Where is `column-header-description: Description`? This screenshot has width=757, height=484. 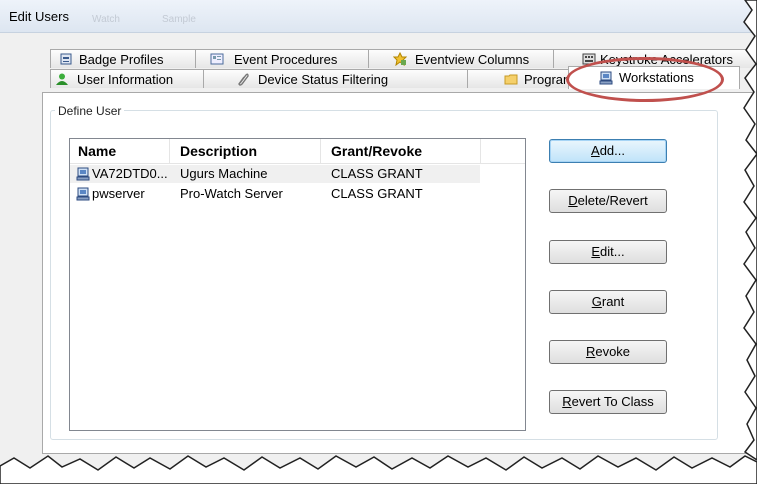
column-header-description: Description is located at coordinates (245, 151).